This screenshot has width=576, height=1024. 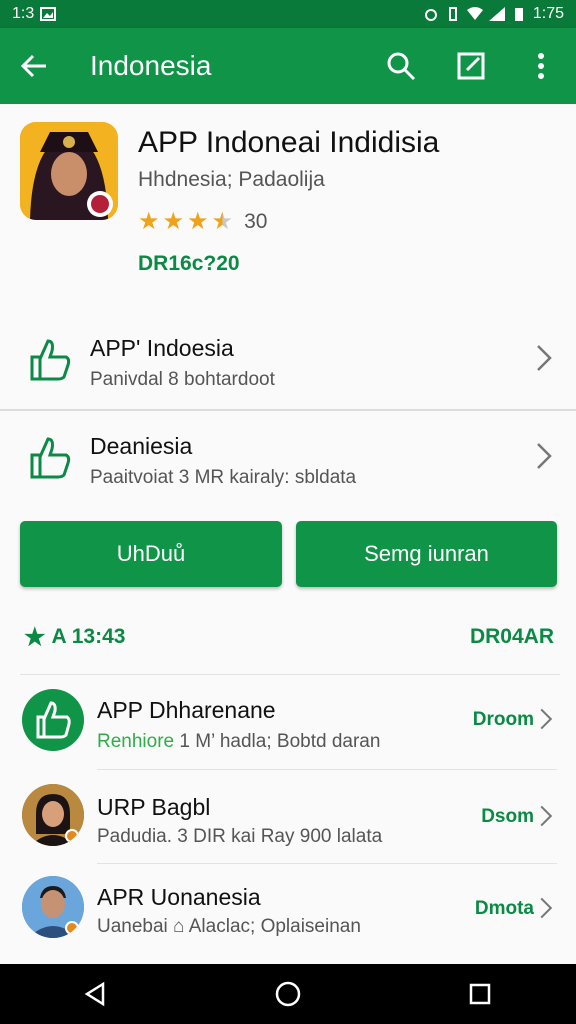 I want to click on list-item-title: APP Dhharenane, so click(x=186, y=710).